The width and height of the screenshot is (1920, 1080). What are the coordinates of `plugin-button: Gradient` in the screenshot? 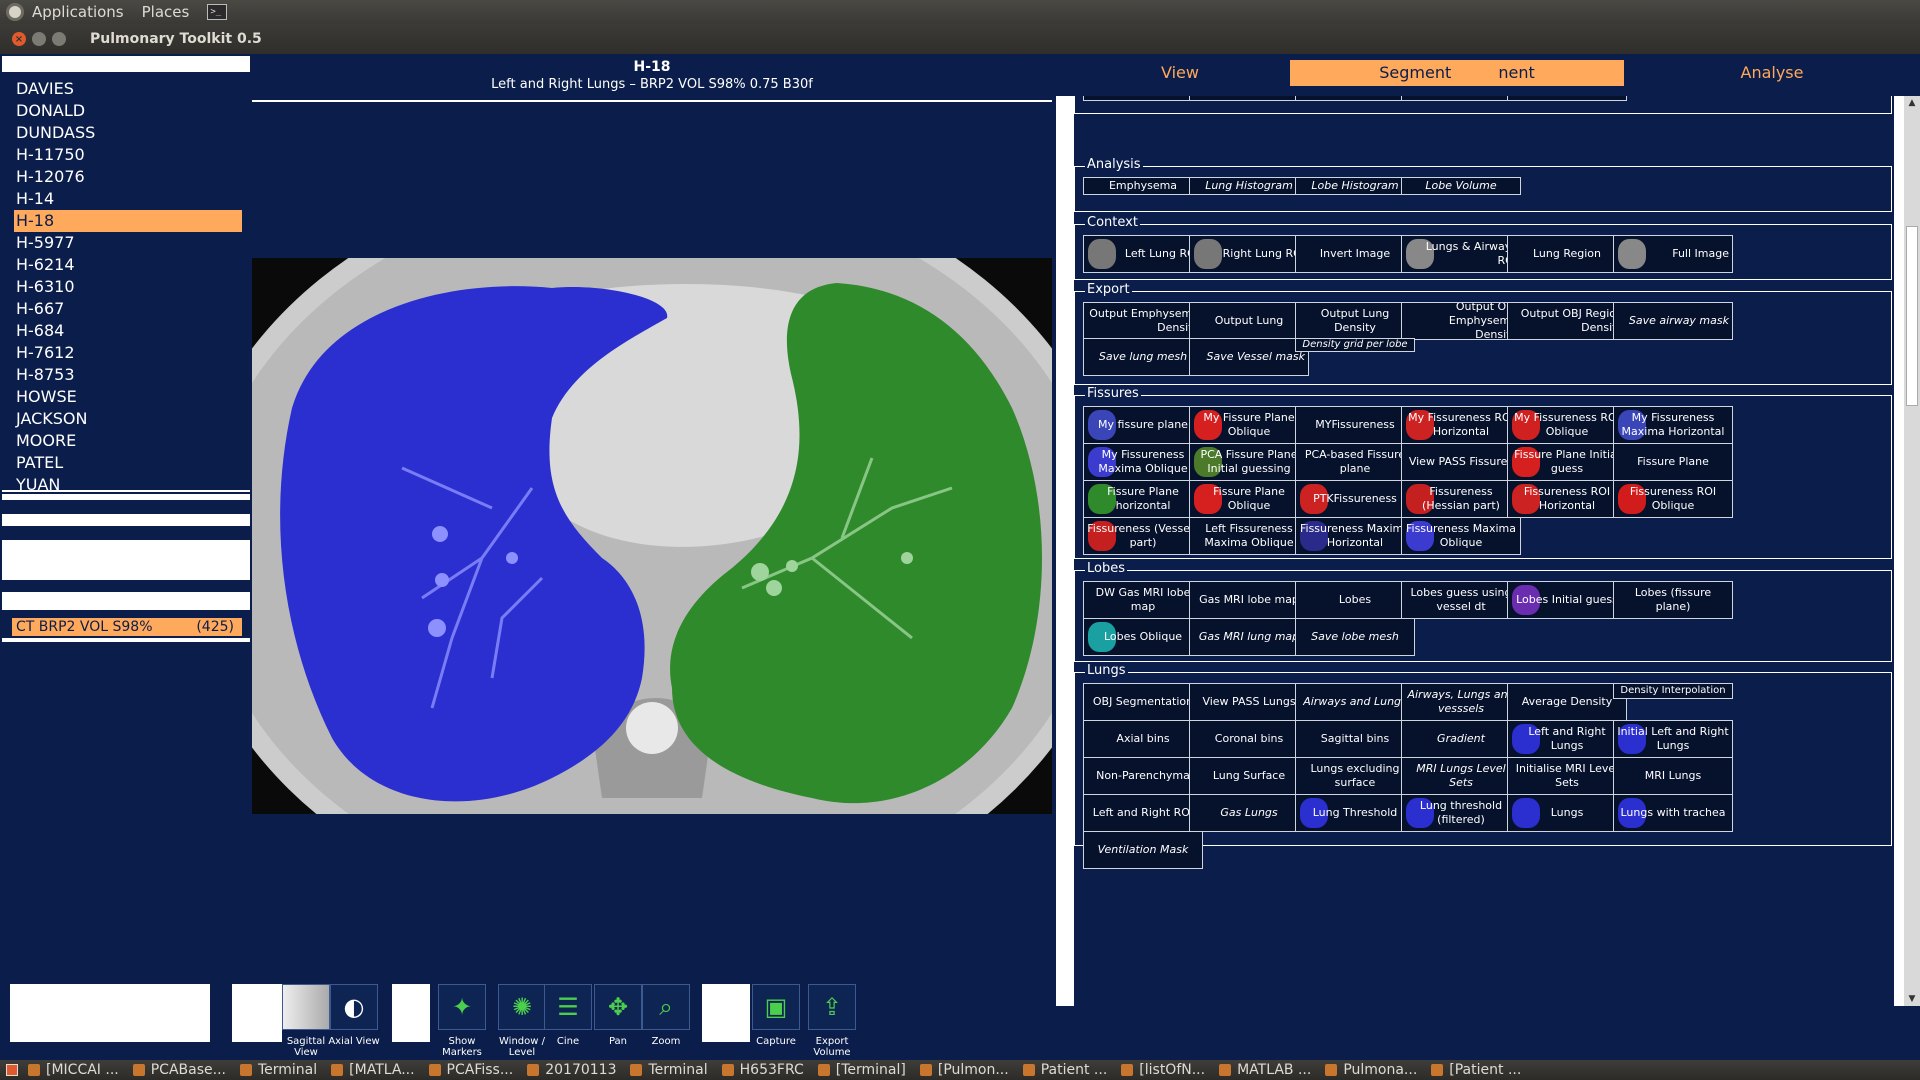 It's located at (1461, 739).